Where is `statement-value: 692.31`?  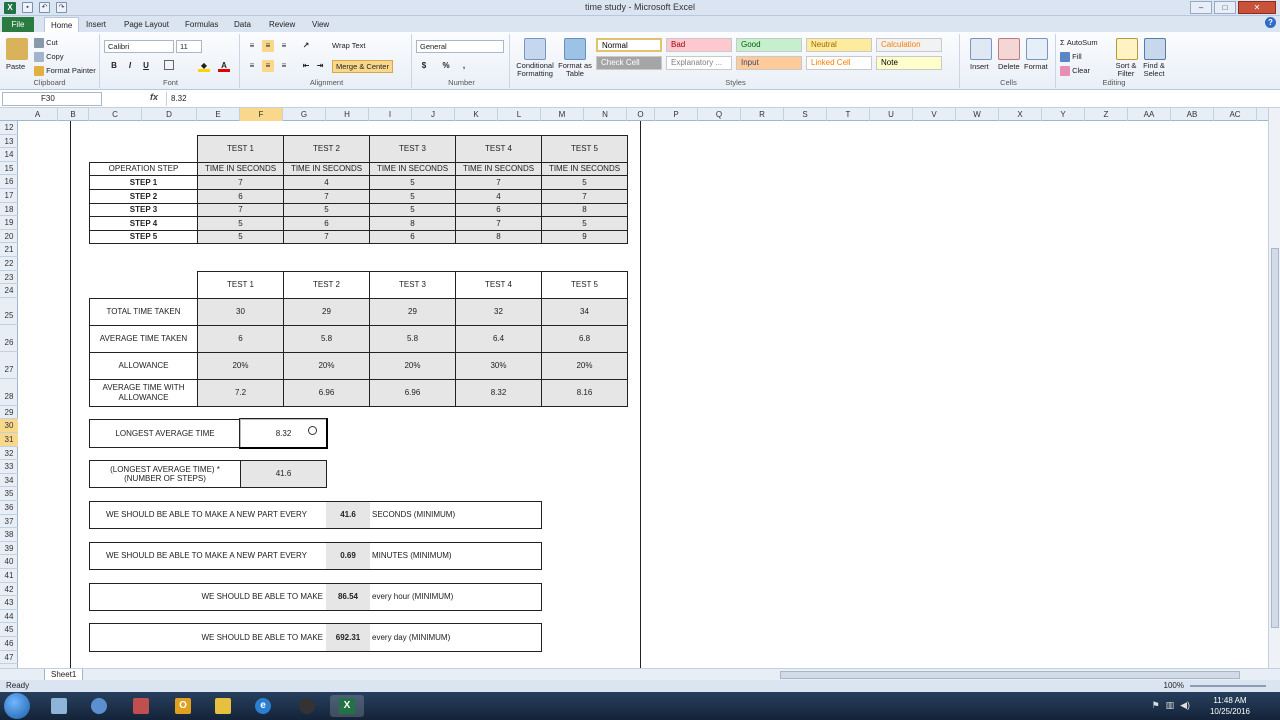 statement-value: 692.31 is located at coordinates (348, 637).